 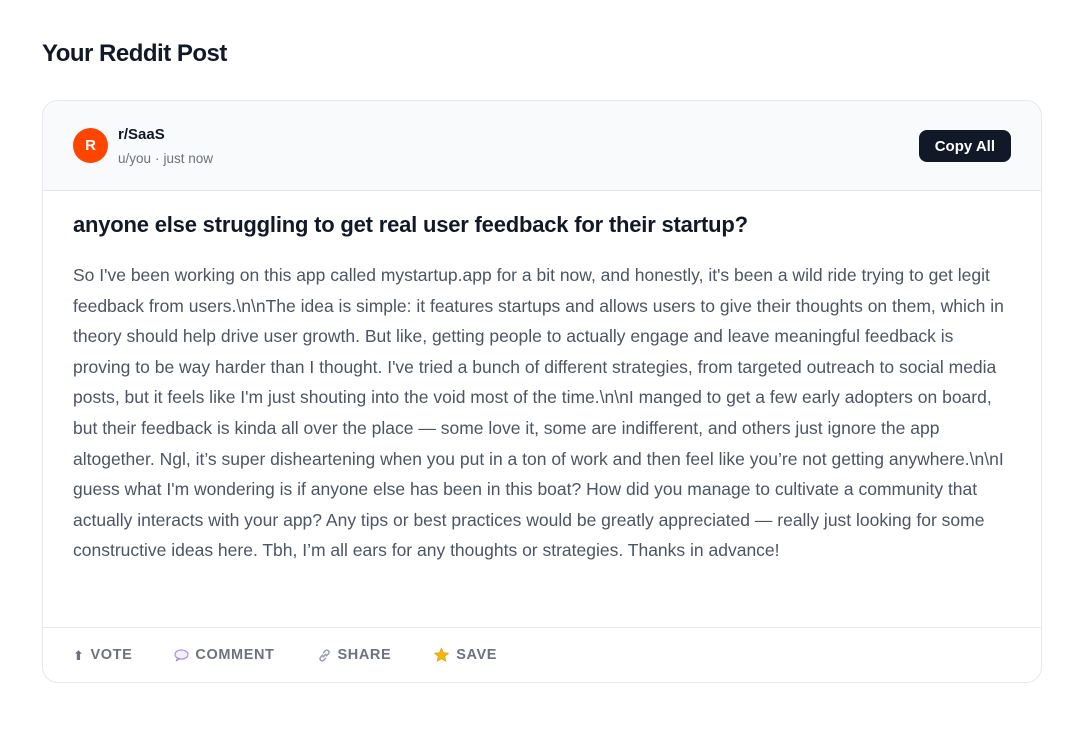 I want to click on share-button: SHARE, so click(x=354, y=655).